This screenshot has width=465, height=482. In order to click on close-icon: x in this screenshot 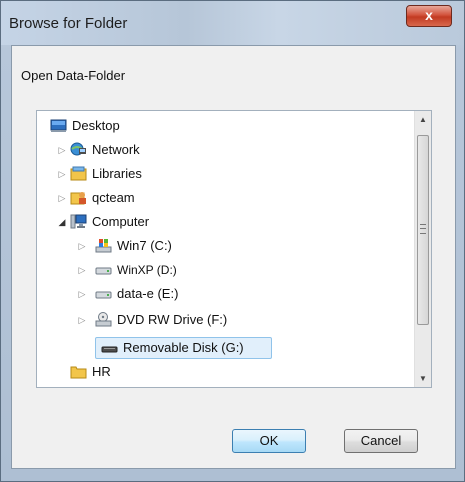, I will do `click(429, 15)`.